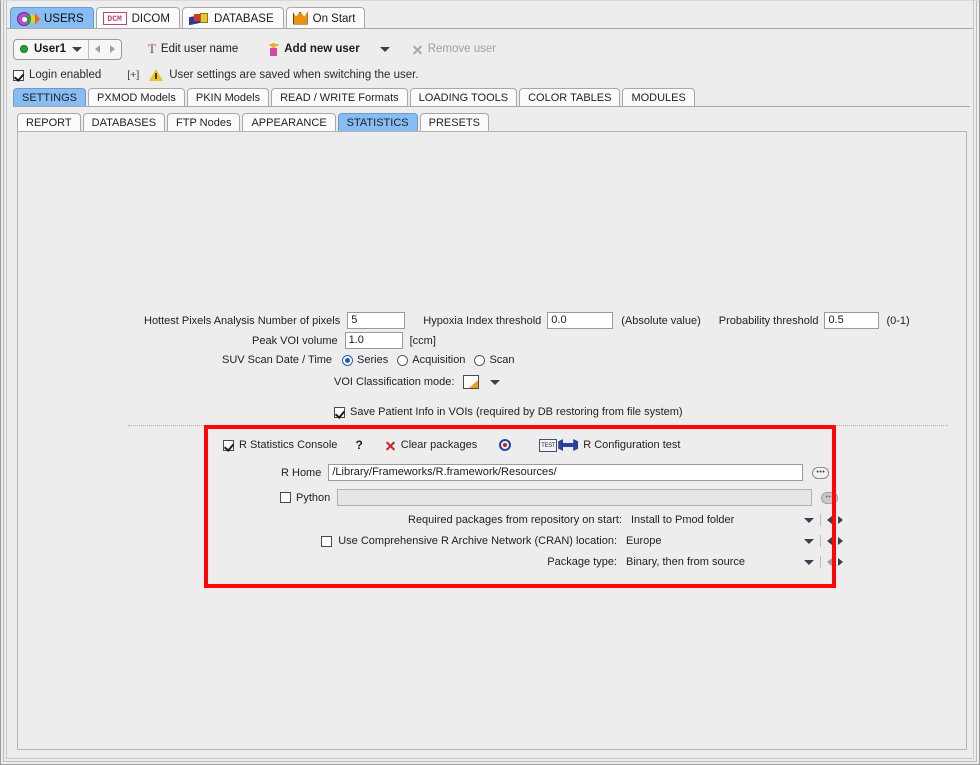 The image size is (980, 765). I want to click on tab-ftp-nodes: FTP Nodes, so click(204, 122).